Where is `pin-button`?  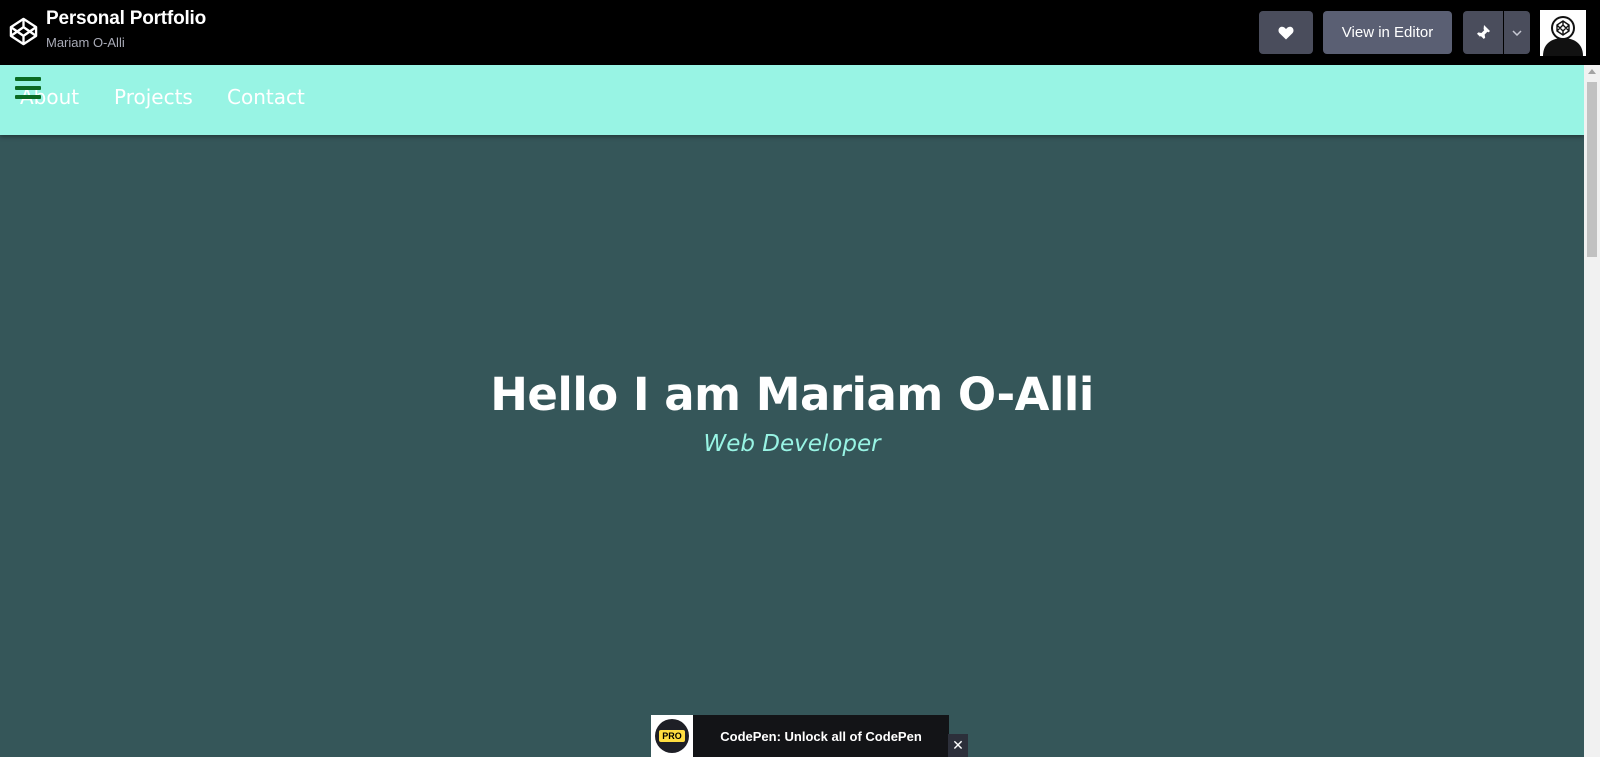 pin-button is located at coordinates (1483, 32).